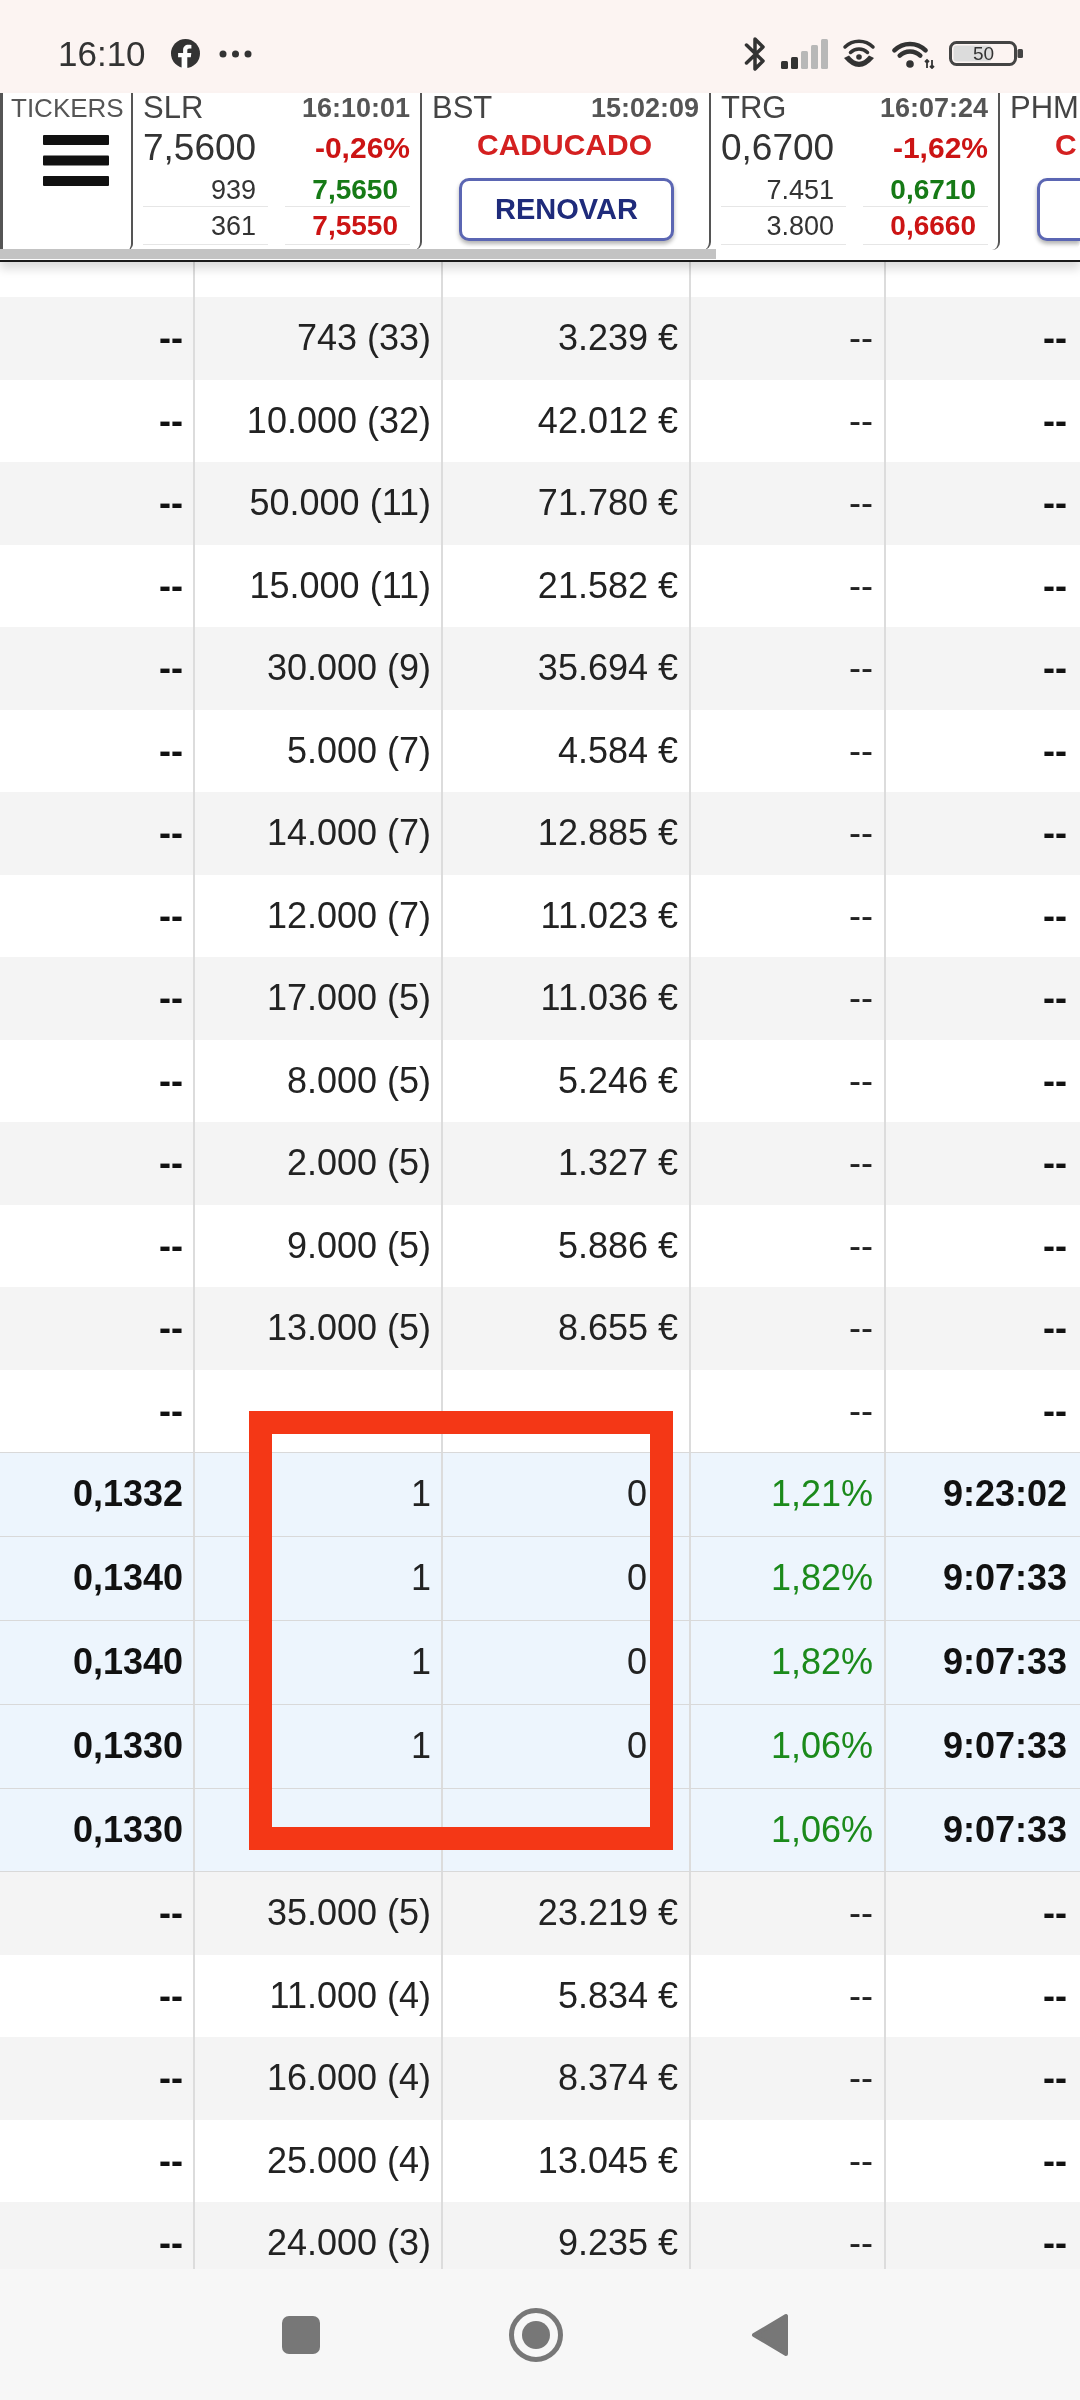 The image size is (1080, 2400). Describe the element at coordinates (933, 189) in the screenshot. I see `book-price: 0,6710` at that location.